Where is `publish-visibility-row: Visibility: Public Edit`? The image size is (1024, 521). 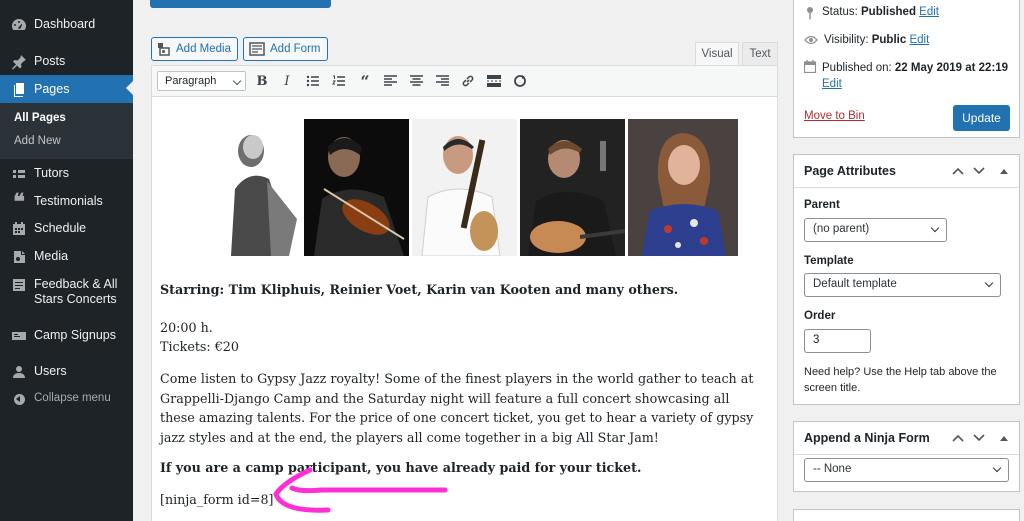
publish-visibility-row: Visibility: Public Edit is located at coordinates (866, 41).